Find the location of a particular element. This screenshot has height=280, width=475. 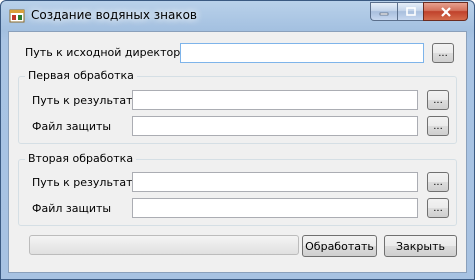

progress-bar is located at coordinates (164, 245).